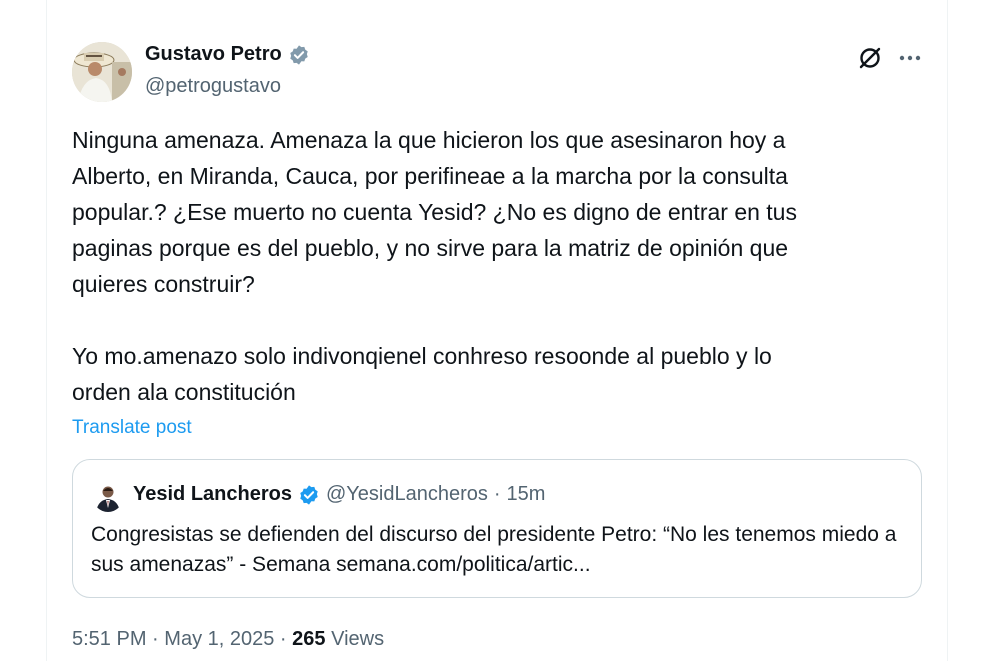 The width and height of the screenshot is (992, 661). What do you see at coordinates (109, 639) in the screenshot?
I see `tweet-time: 5:51 PM` at bounding box center [109, 639].